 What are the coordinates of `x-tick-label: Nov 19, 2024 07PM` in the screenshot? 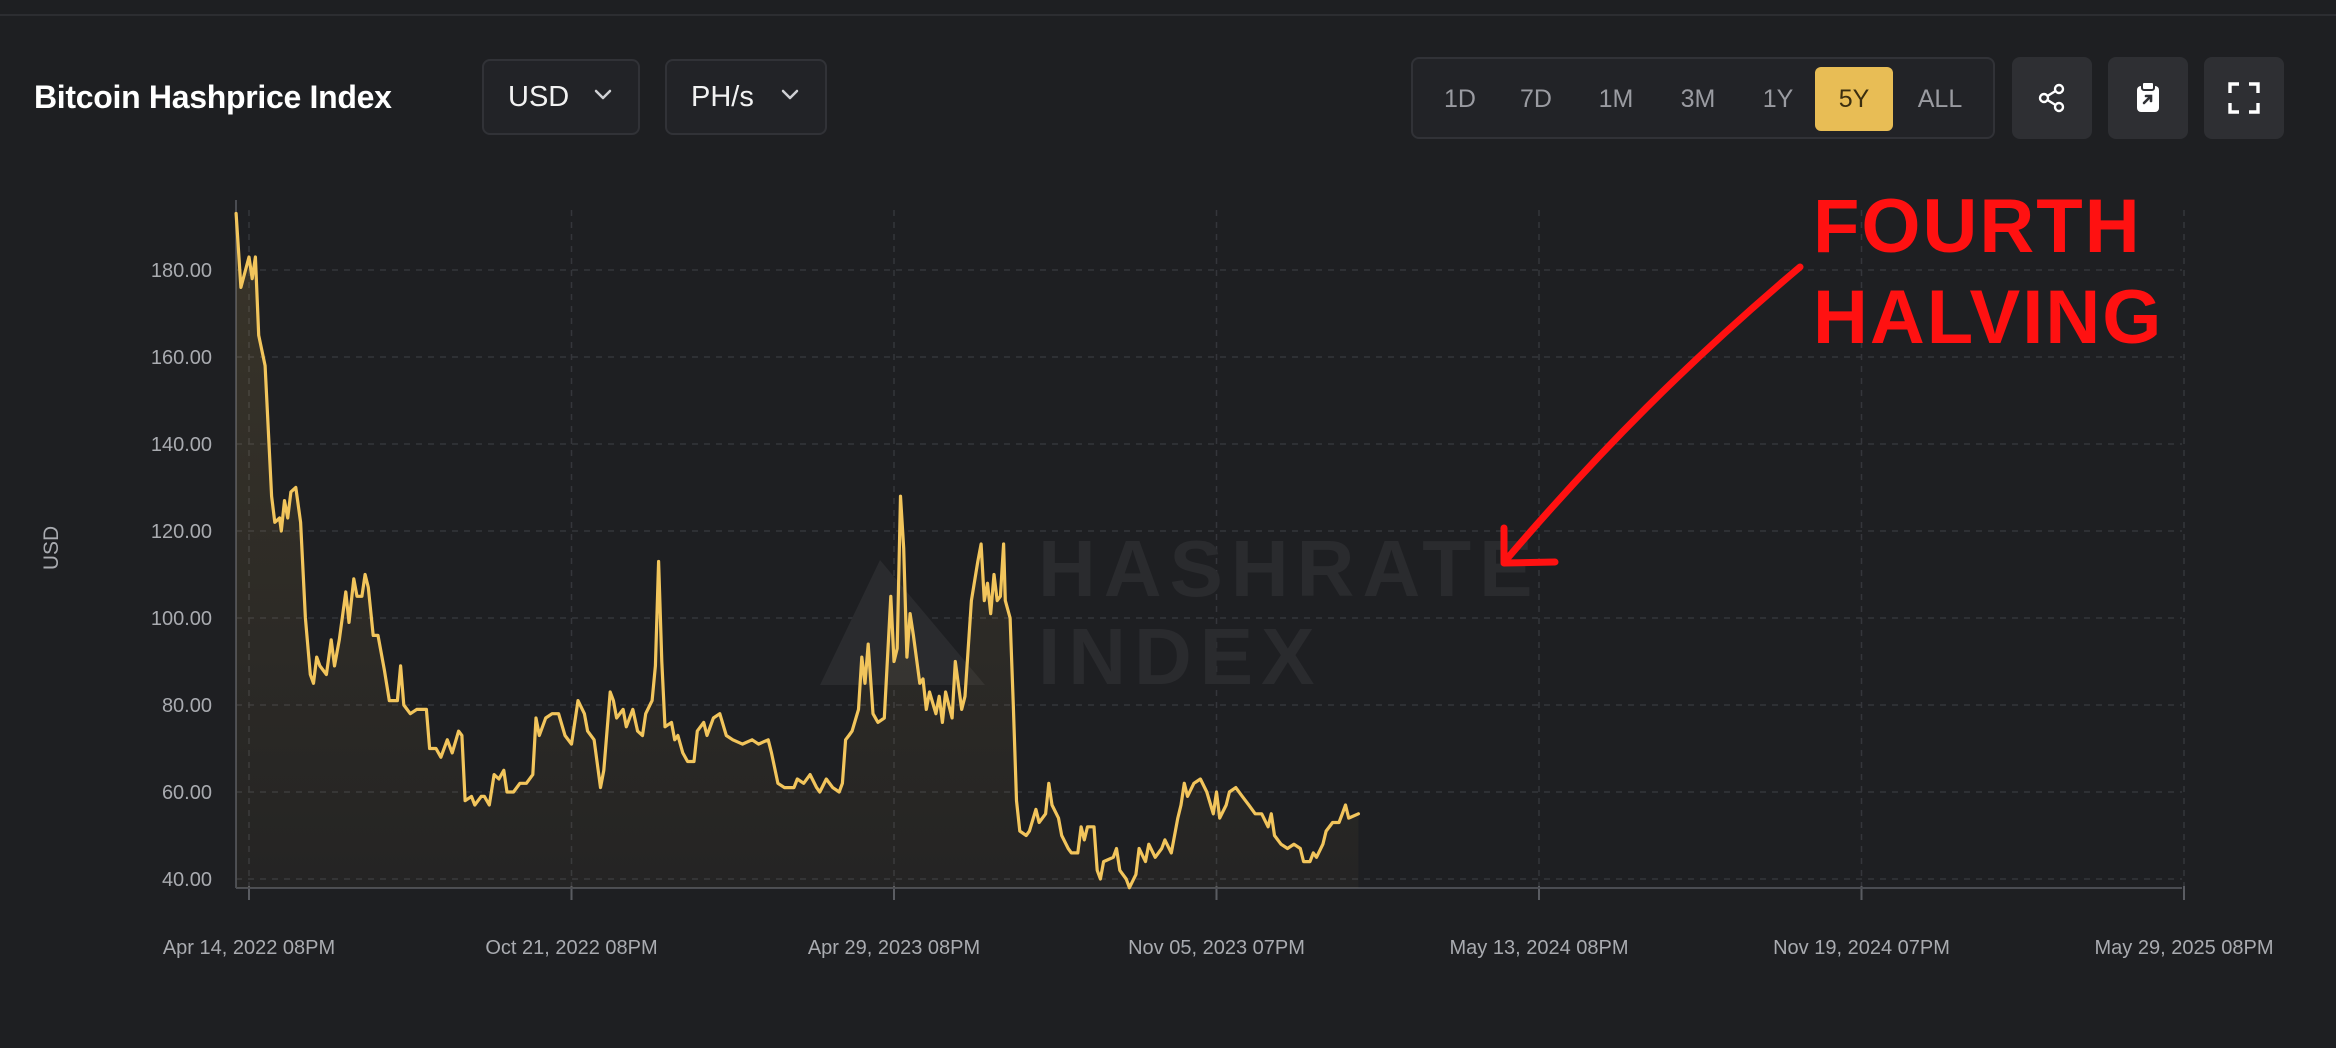 It's located at (1861, 948).